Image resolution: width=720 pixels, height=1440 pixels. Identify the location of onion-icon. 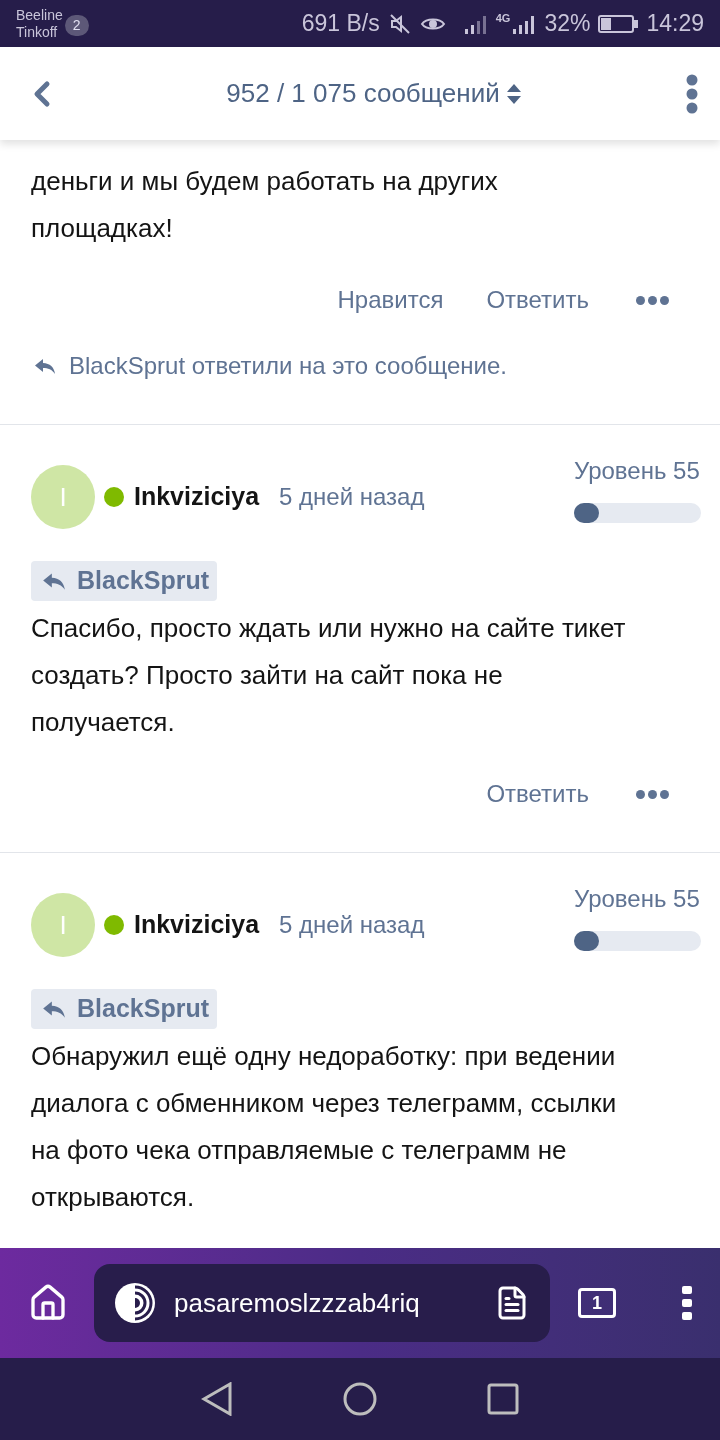
(135, 1303).